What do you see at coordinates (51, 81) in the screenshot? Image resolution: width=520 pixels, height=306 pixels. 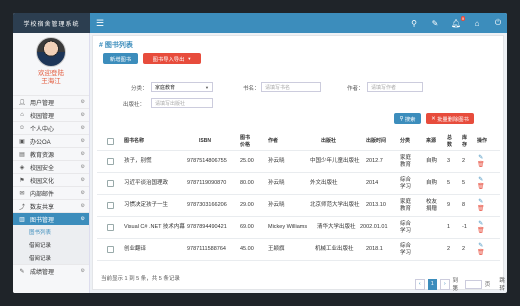 I see `user-name: 王海江` at bounding box center [51, 81].